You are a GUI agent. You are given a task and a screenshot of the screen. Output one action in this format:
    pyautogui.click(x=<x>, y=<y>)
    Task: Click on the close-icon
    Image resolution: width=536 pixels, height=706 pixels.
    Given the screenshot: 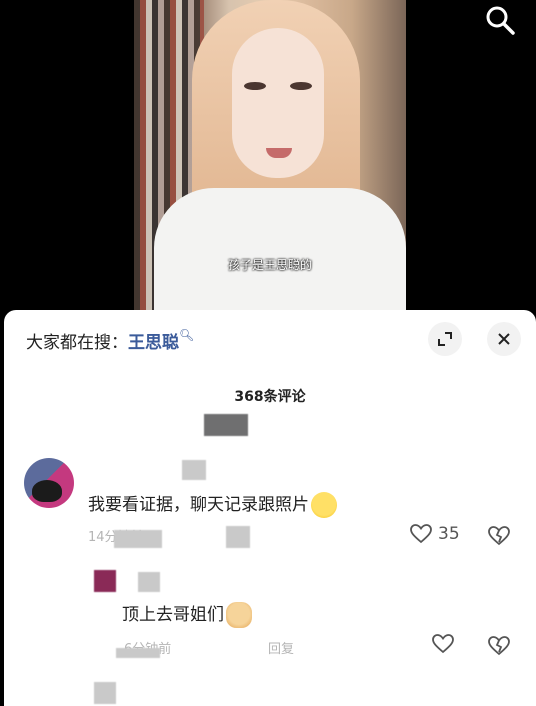 What is the action you would take?
    pyautogui.click(x=504, y=339)
    